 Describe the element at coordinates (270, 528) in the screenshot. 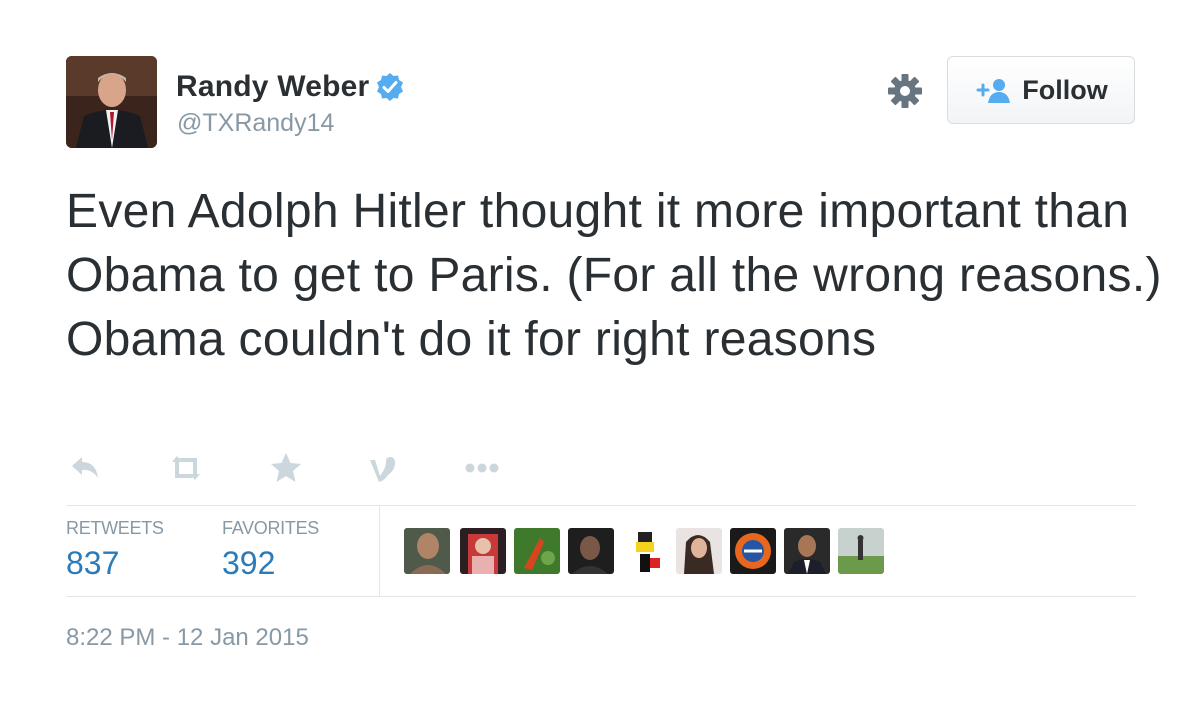

I see `favorites-label: FAVORITES` at that location.